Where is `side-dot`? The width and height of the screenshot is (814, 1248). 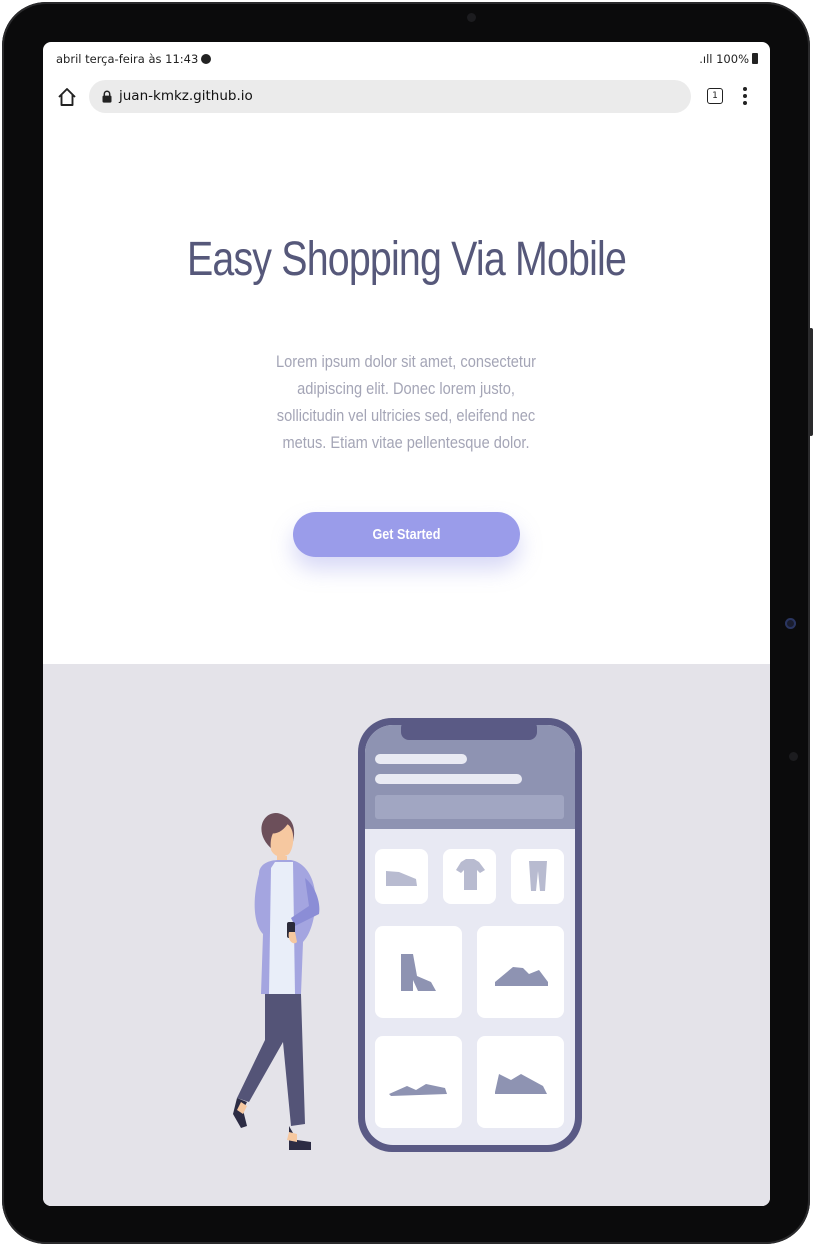
side-dot is located at coordinates (793, 756).